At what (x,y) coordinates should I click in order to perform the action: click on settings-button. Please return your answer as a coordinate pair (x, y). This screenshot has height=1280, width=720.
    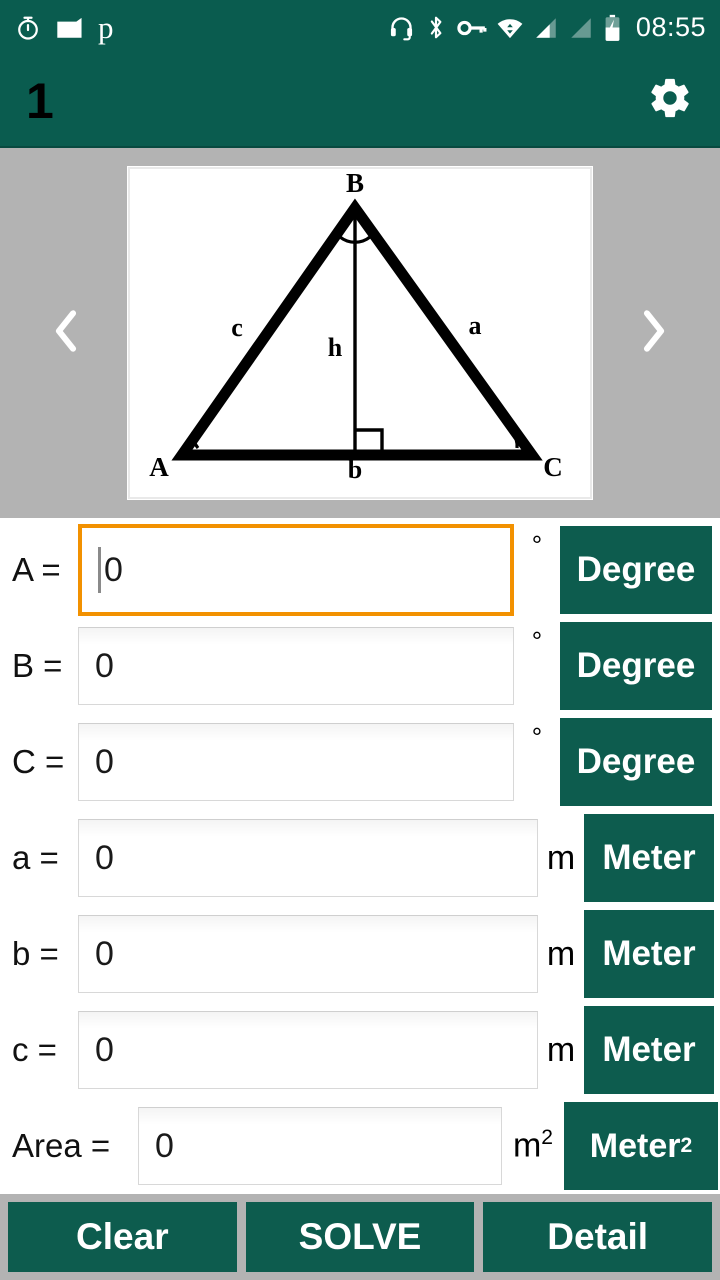
    Looking at the image, I should click on (670, 101).